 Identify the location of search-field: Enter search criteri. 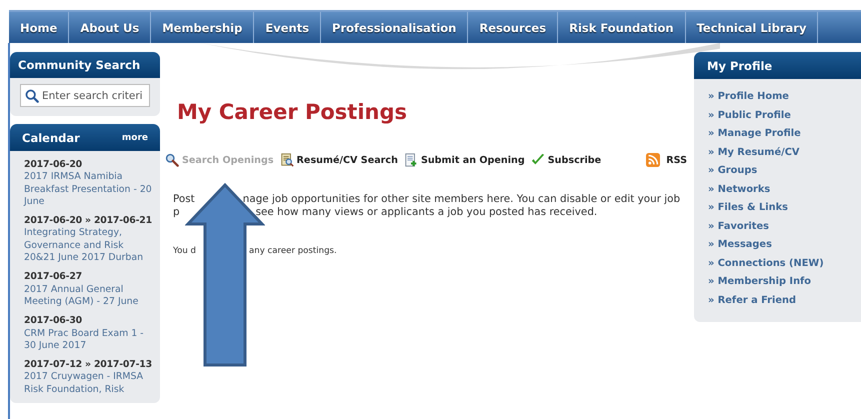
(85, 95).